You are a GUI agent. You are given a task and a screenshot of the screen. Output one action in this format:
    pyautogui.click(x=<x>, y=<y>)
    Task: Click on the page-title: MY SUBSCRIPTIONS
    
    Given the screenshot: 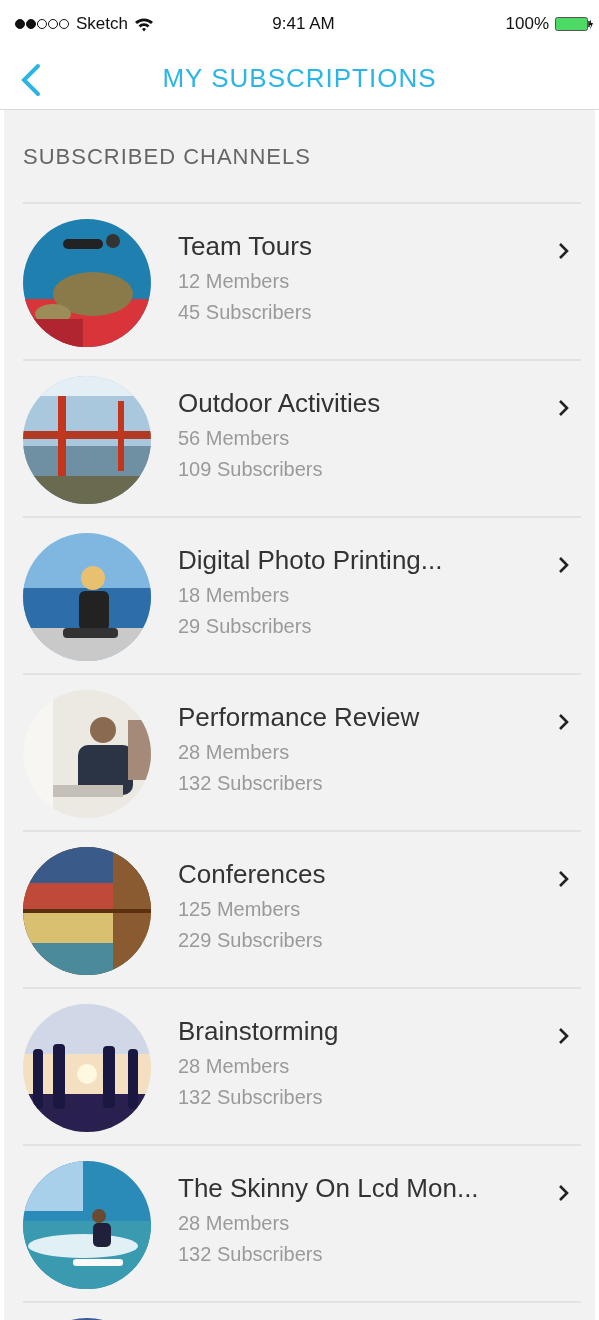 What is the action you would take?
    pyautogui.click(x=299, y=78)
    